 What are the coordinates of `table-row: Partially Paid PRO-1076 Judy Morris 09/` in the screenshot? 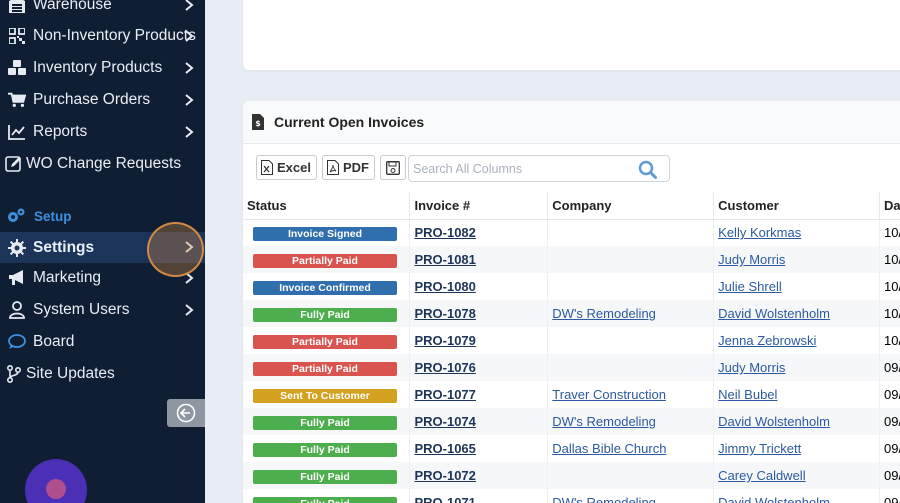 It's located at (571, 367).